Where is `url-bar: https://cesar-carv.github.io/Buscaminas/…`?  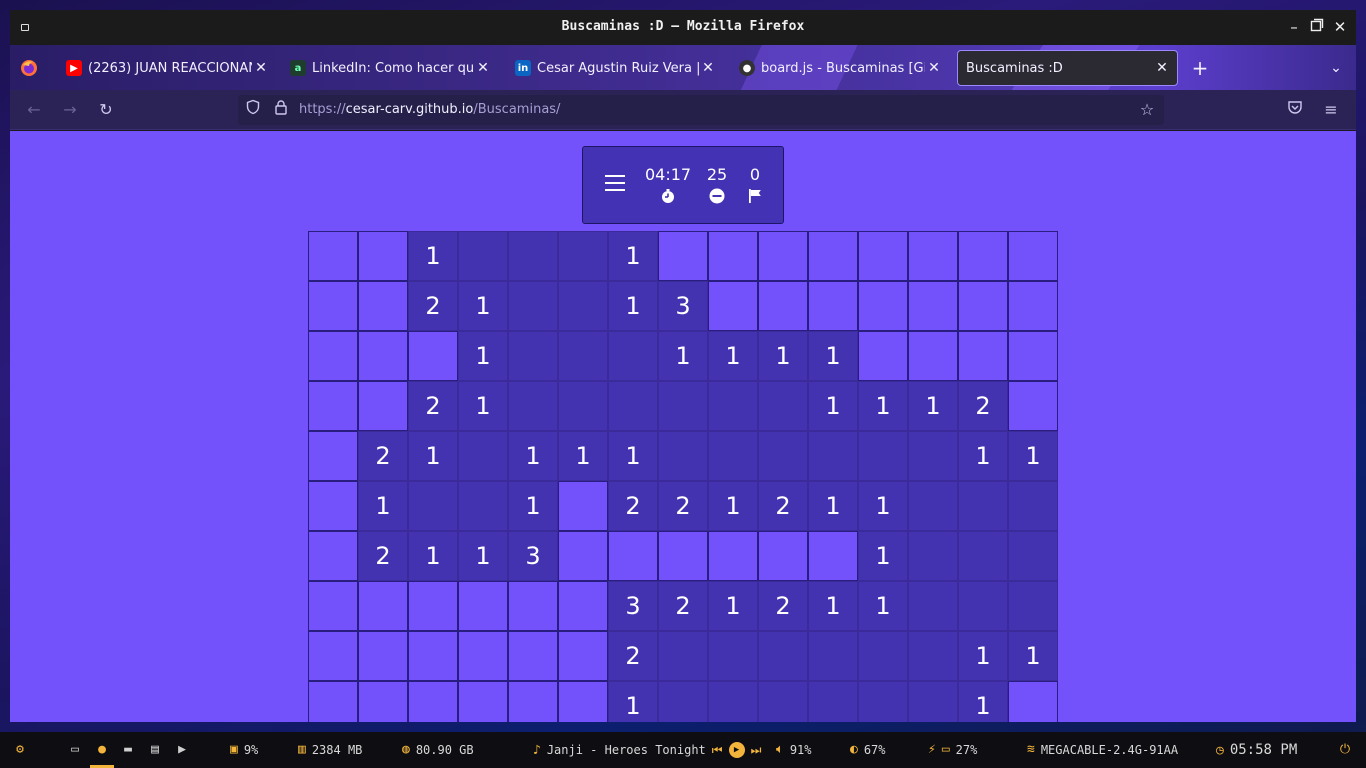
url-bar: https://cesar-carv.github.io/Buscaminas/… is located at coordinates (701, 110).